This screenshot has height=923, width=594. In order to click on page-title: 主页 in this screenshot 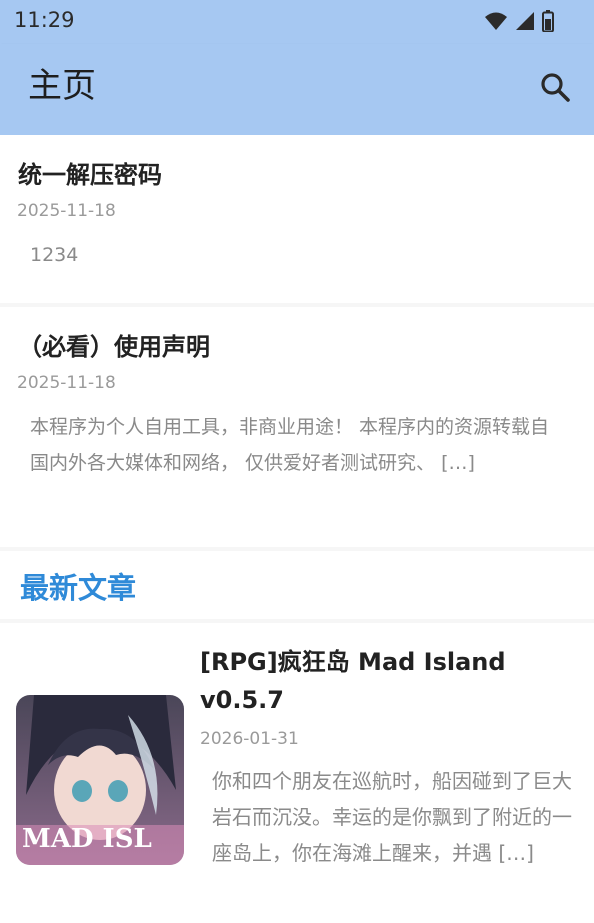, I will do `click(62, 86)`.